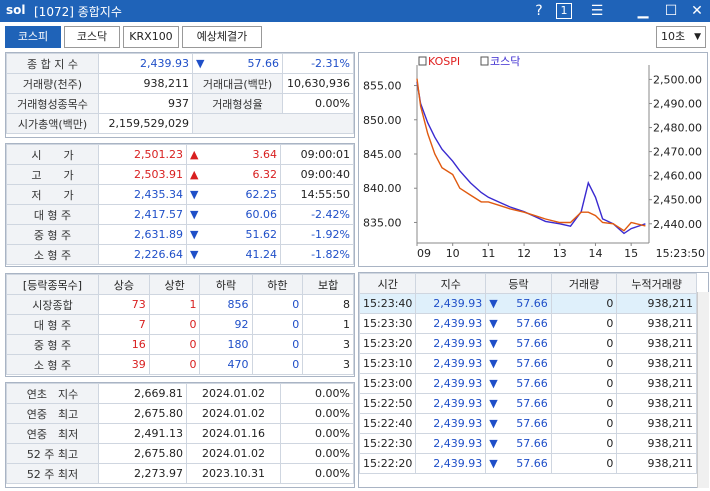 The width and height of the screenshot is (710, 491). What do you see at coordinates (142, 174) in the screenshot?
I see `ohlc-value: 2,503.91` at bounding box center [142, 174].